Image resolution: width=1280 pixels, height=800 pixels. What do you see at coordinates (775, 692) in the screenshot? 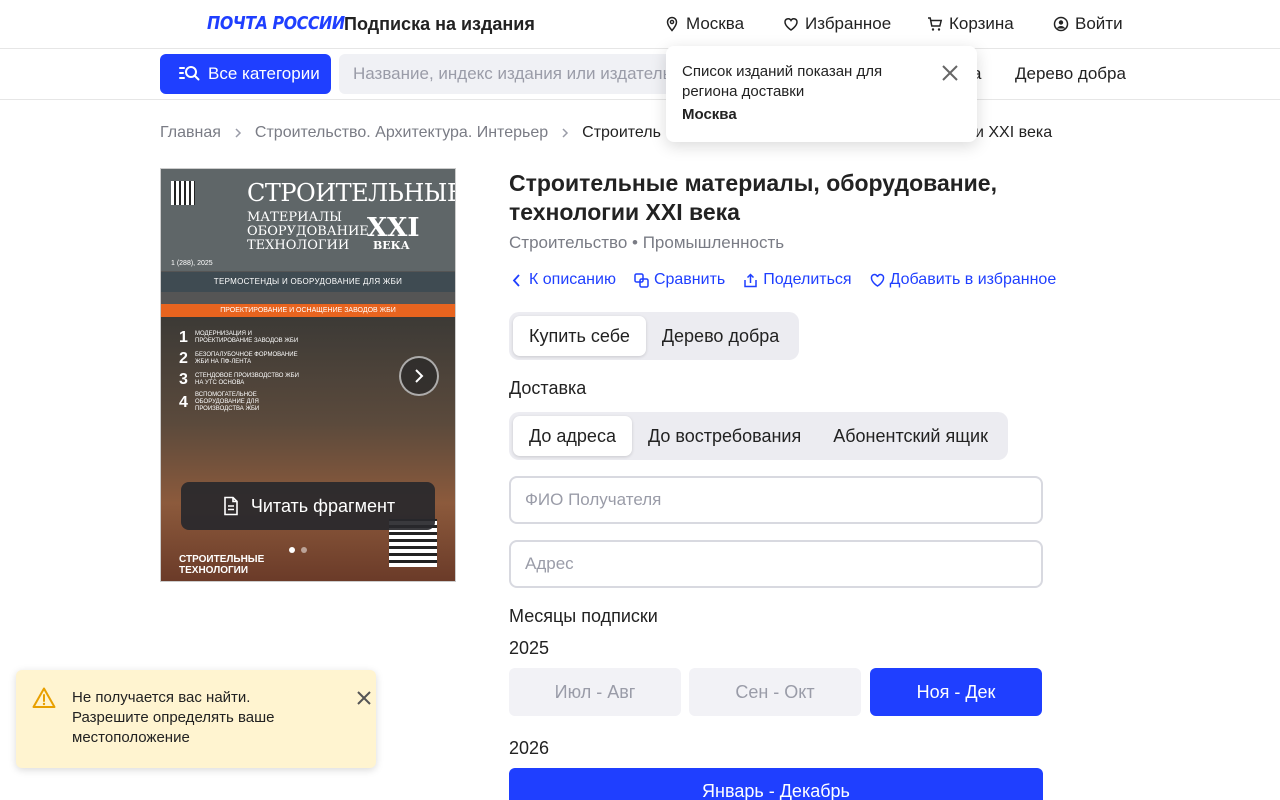
I see `month-sep-oct: Сен - Окт` at bounding box center [775, 692].